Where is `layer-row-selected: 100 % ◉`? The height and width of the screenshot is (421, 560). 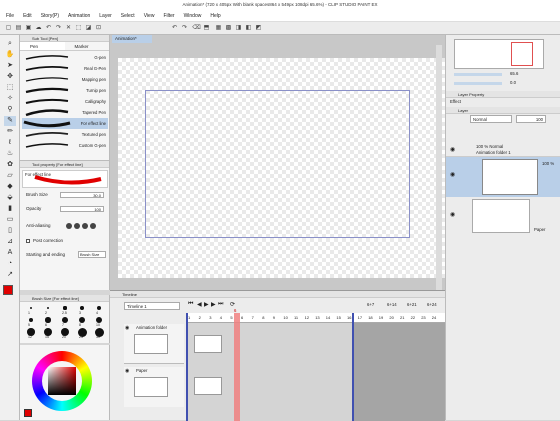
layer-row-selected: 100 % ◉ is located at coordinates (503, 177).